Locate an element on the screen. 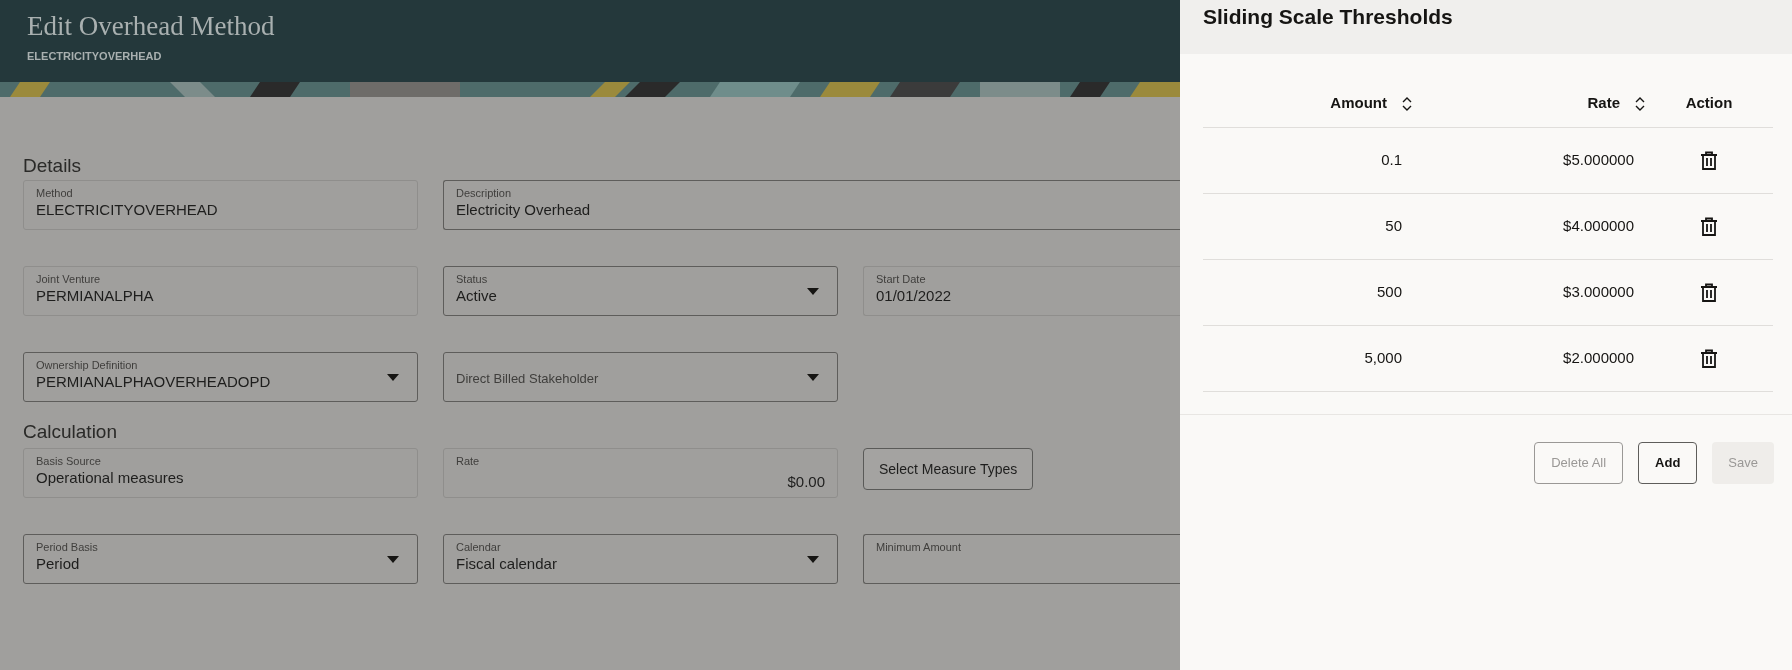 This screenshot has height=670, width=1792. table-cell-text: 500 is located at coordinates (1389, 292).